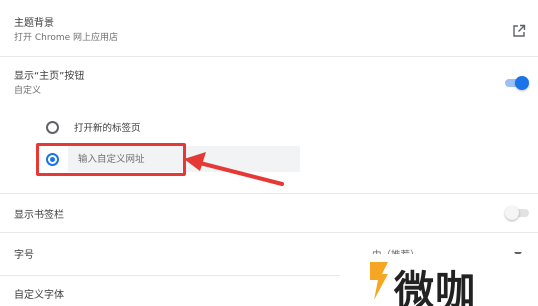 The width and height of the screenshot is (538, 306). Describe the element at coordinates (111, 159) in the screenshot. I see `annotation-highlight-box` at that location.